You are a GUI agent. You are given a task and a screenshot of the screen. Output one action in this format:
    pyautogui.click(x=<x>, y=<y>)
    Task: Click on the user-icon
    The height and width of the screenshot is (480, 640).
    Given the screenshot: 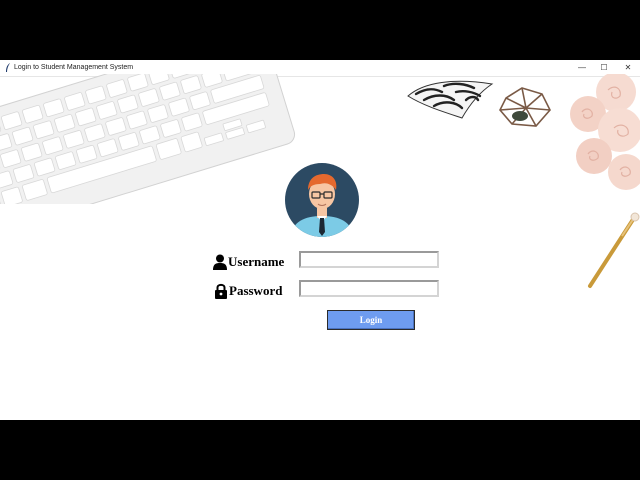 What is the action you would take?
    pyautogui.click(x=220, y=262)
    